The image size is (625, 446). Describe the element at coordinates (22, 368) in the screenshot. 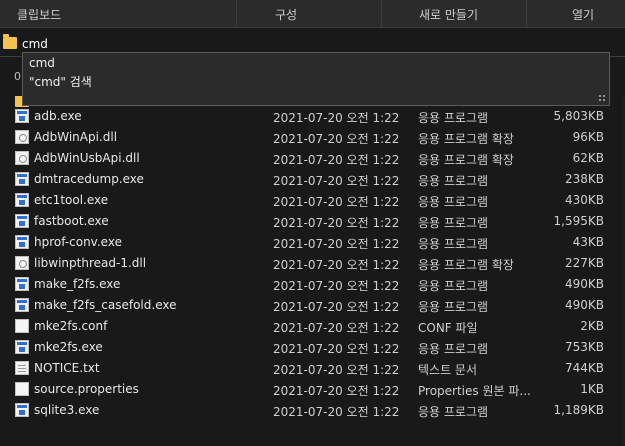

I see `text-icon` at that location.